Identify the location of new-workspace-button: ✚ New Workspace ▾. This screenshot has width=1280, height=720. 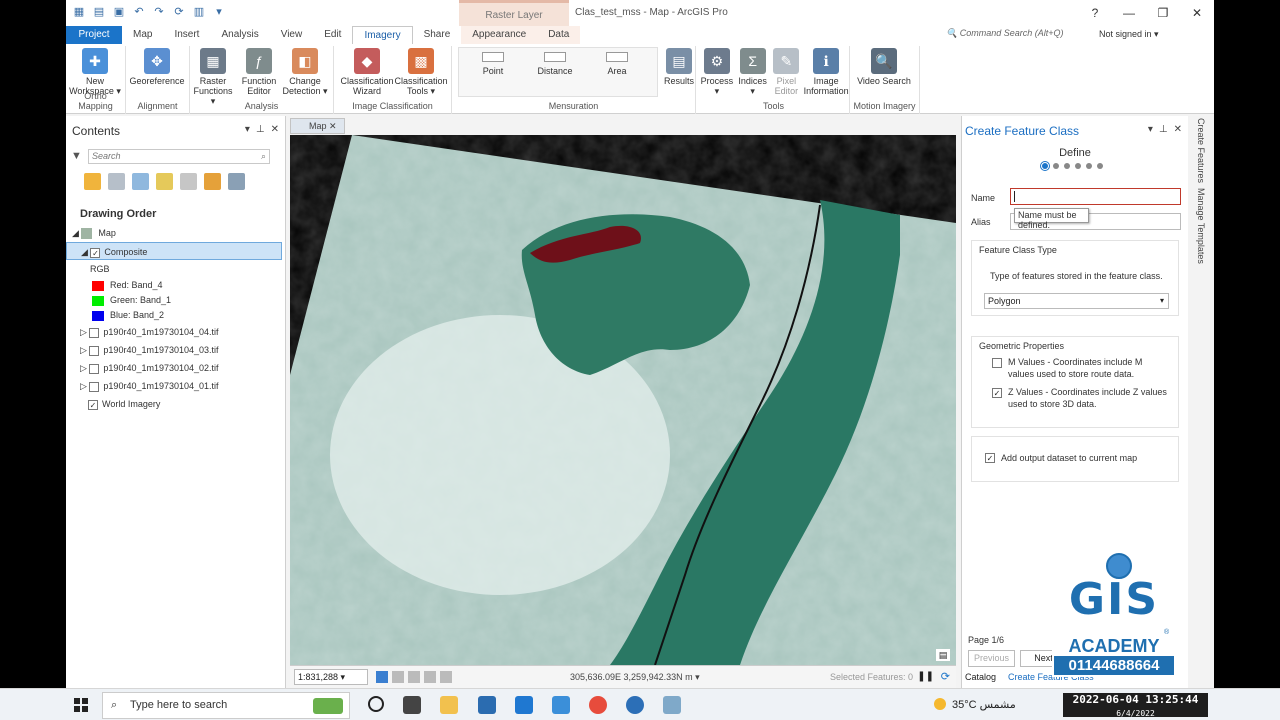
(95, 71).